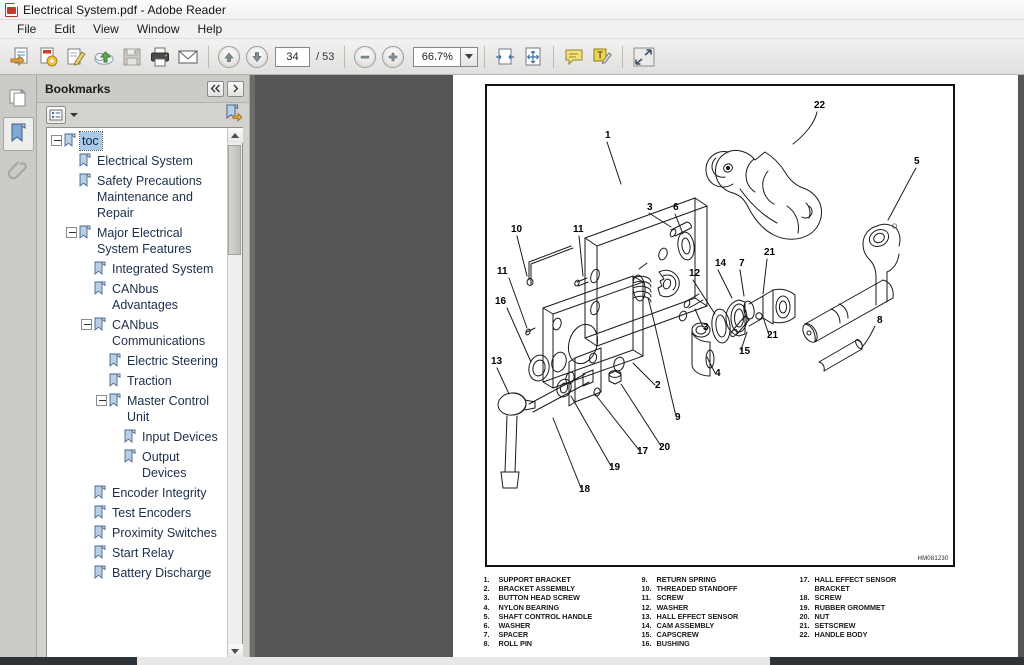 The width and height of the screenshot is (1024, 665). I want to click on fullscreen-icon, so click(644, 57).